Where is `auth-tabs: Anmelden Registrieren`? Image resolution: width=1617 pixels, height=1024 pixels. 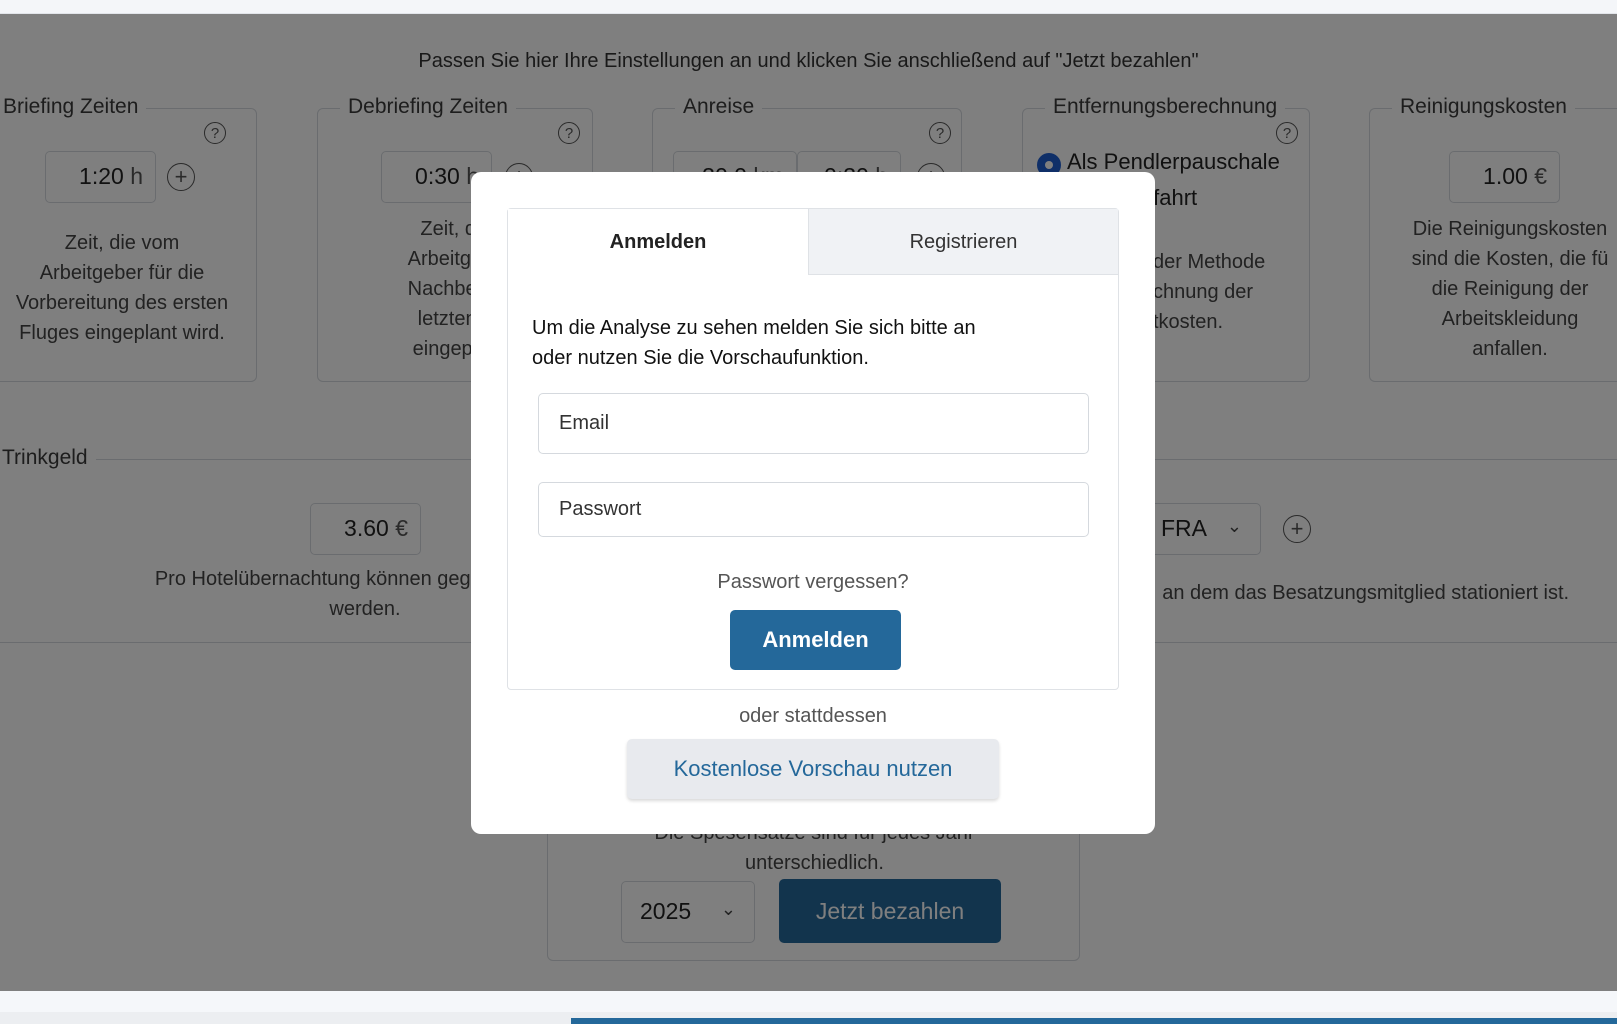
auth-tabs: Anmelden Registrieren is located at coordinates (813, 242).